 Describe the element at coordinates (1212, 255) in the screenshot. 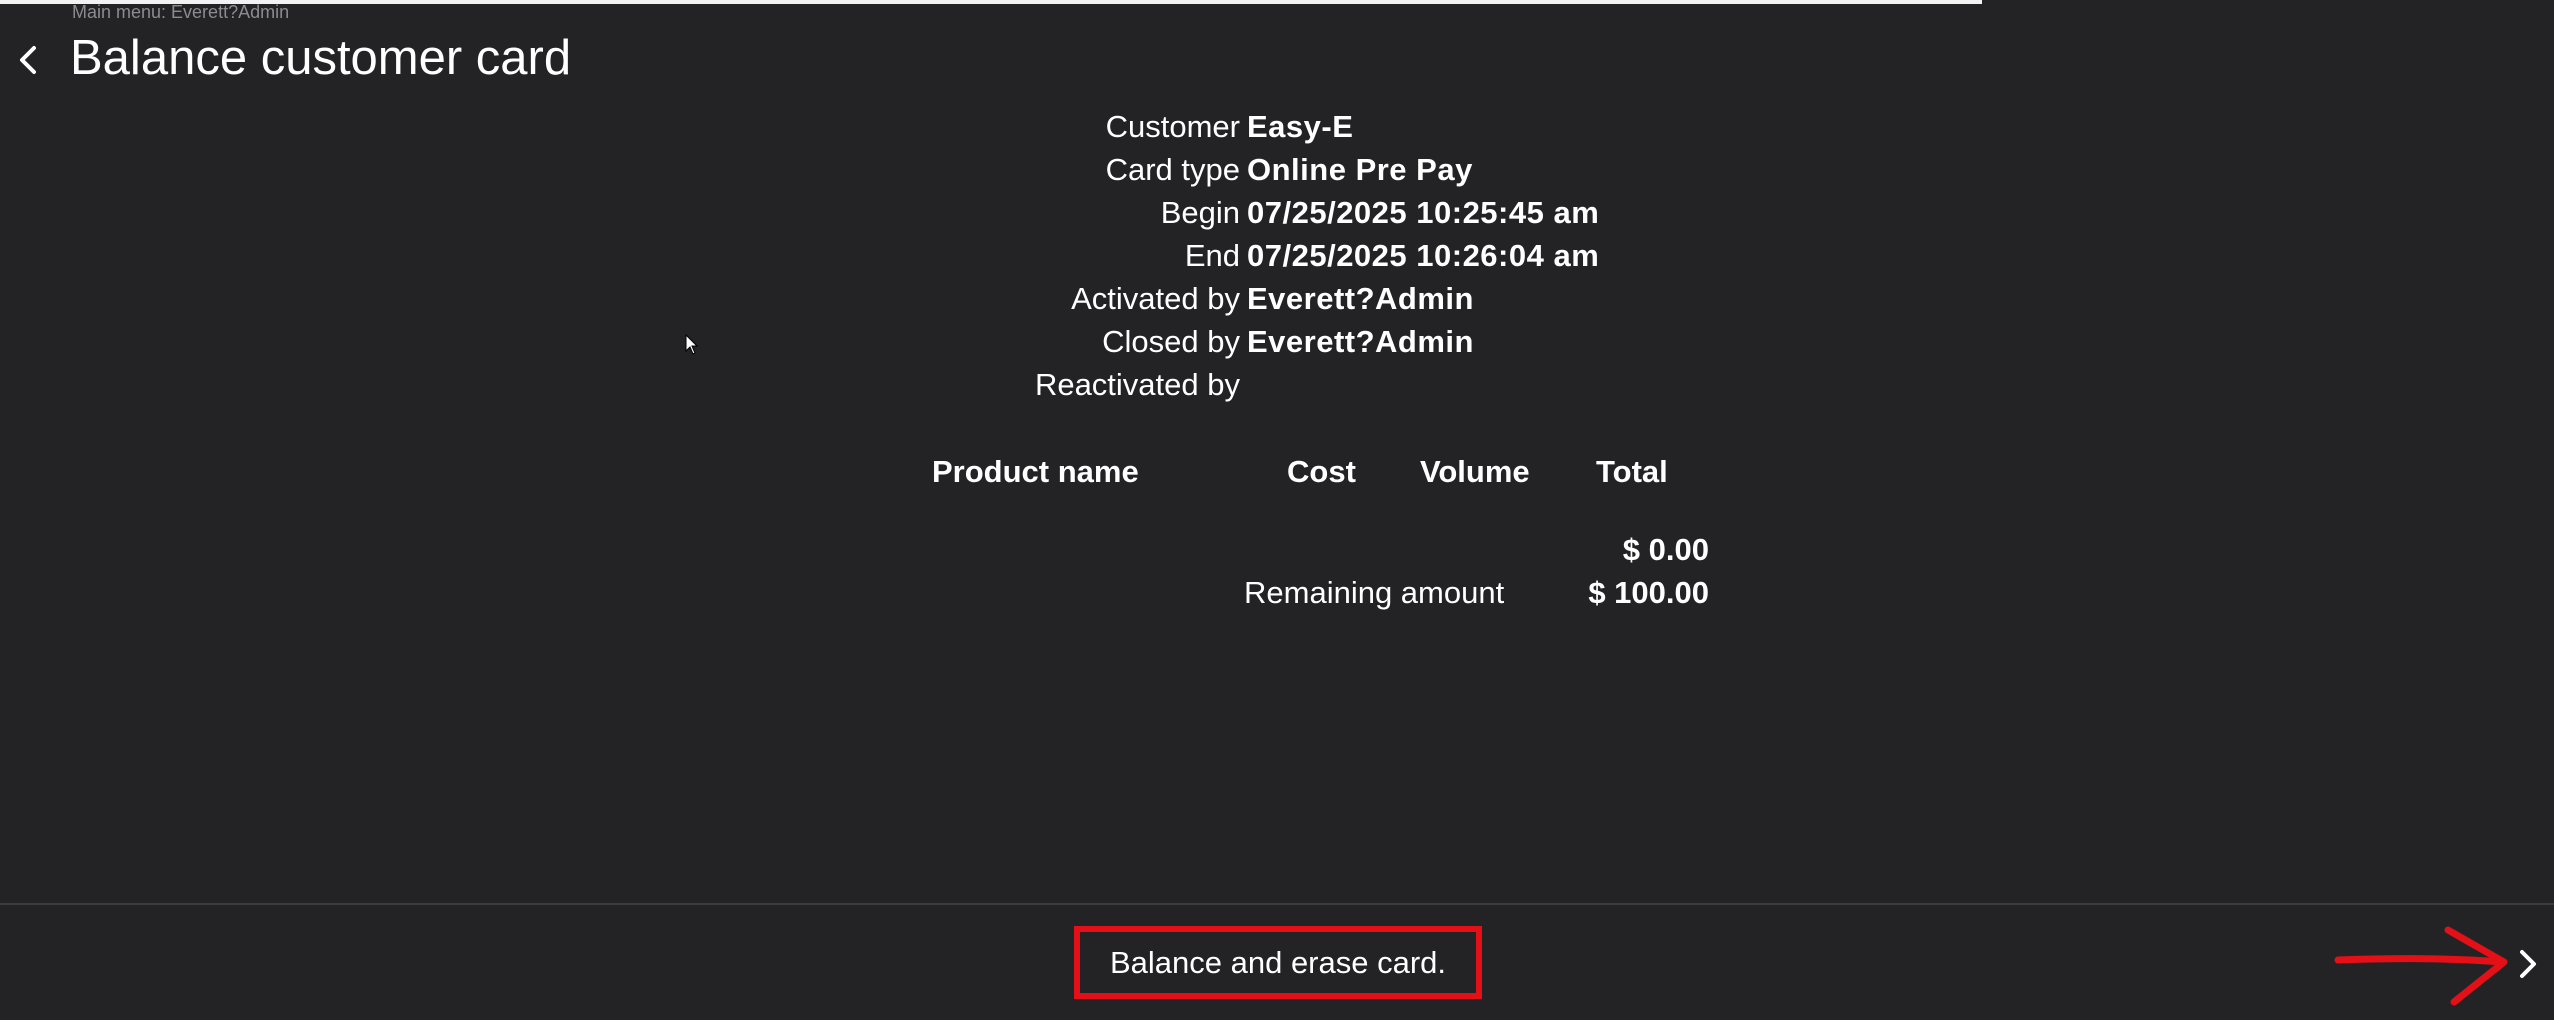

I see `end-label: End` at that location.